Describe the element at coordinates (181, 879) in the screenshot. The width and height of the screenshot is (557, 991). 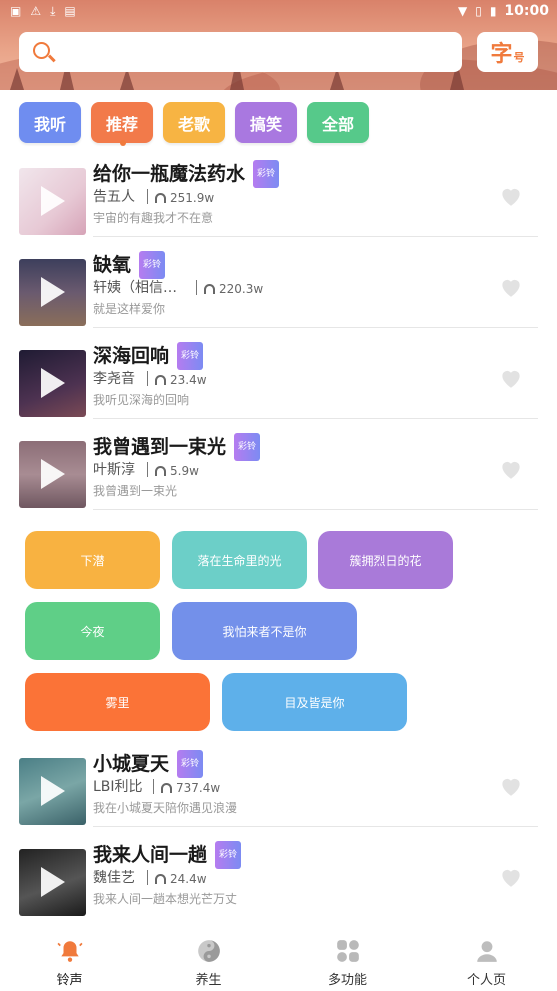
I see `play-count: 24.4w` at that location.